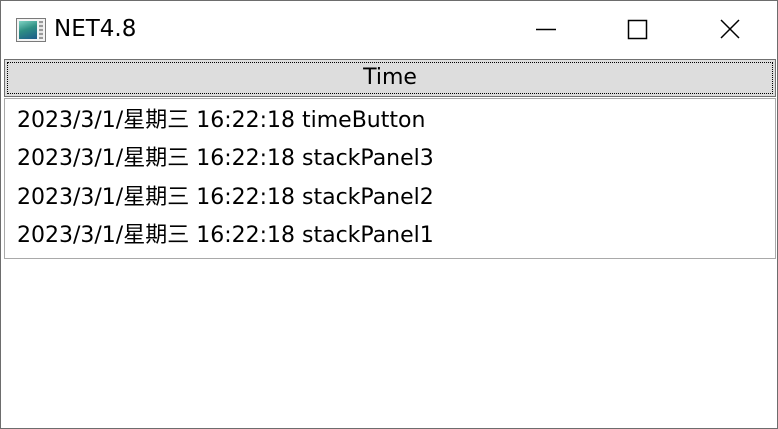 Image resolution: width=778 pixels, height=429 pixels. I want to click on minimize-icon, so click(546, 29).